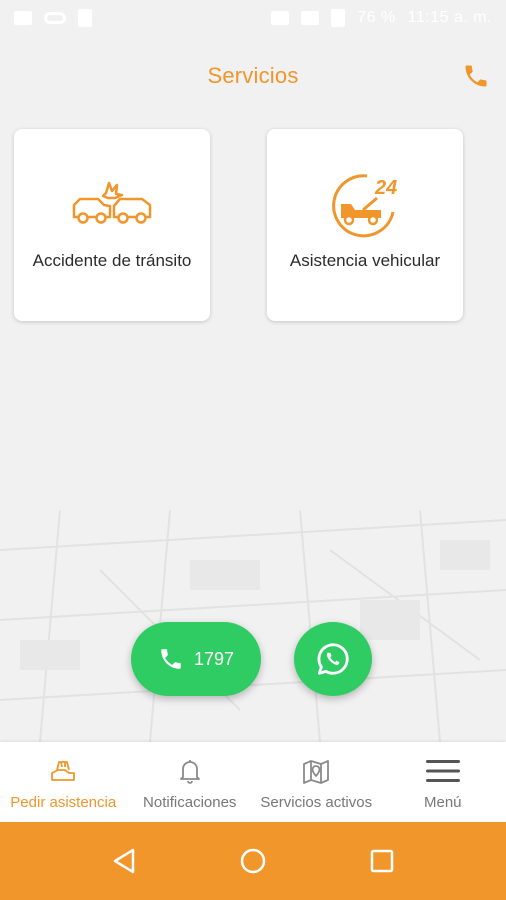 The height and width of the screenshot is (900, 506). I want to click on nav-item-notificaciones: Notificaciones, so click(190, 782).